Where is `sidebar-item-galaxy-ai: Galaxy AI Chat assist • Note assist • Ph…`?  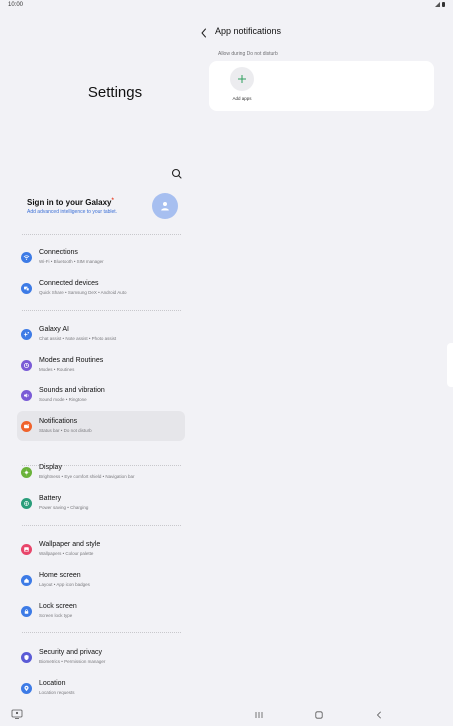
sidebar-item-galaxy-ai: Galaxy AI Chat assist • Note assist • Ph… is located at coordinates (101, 334).